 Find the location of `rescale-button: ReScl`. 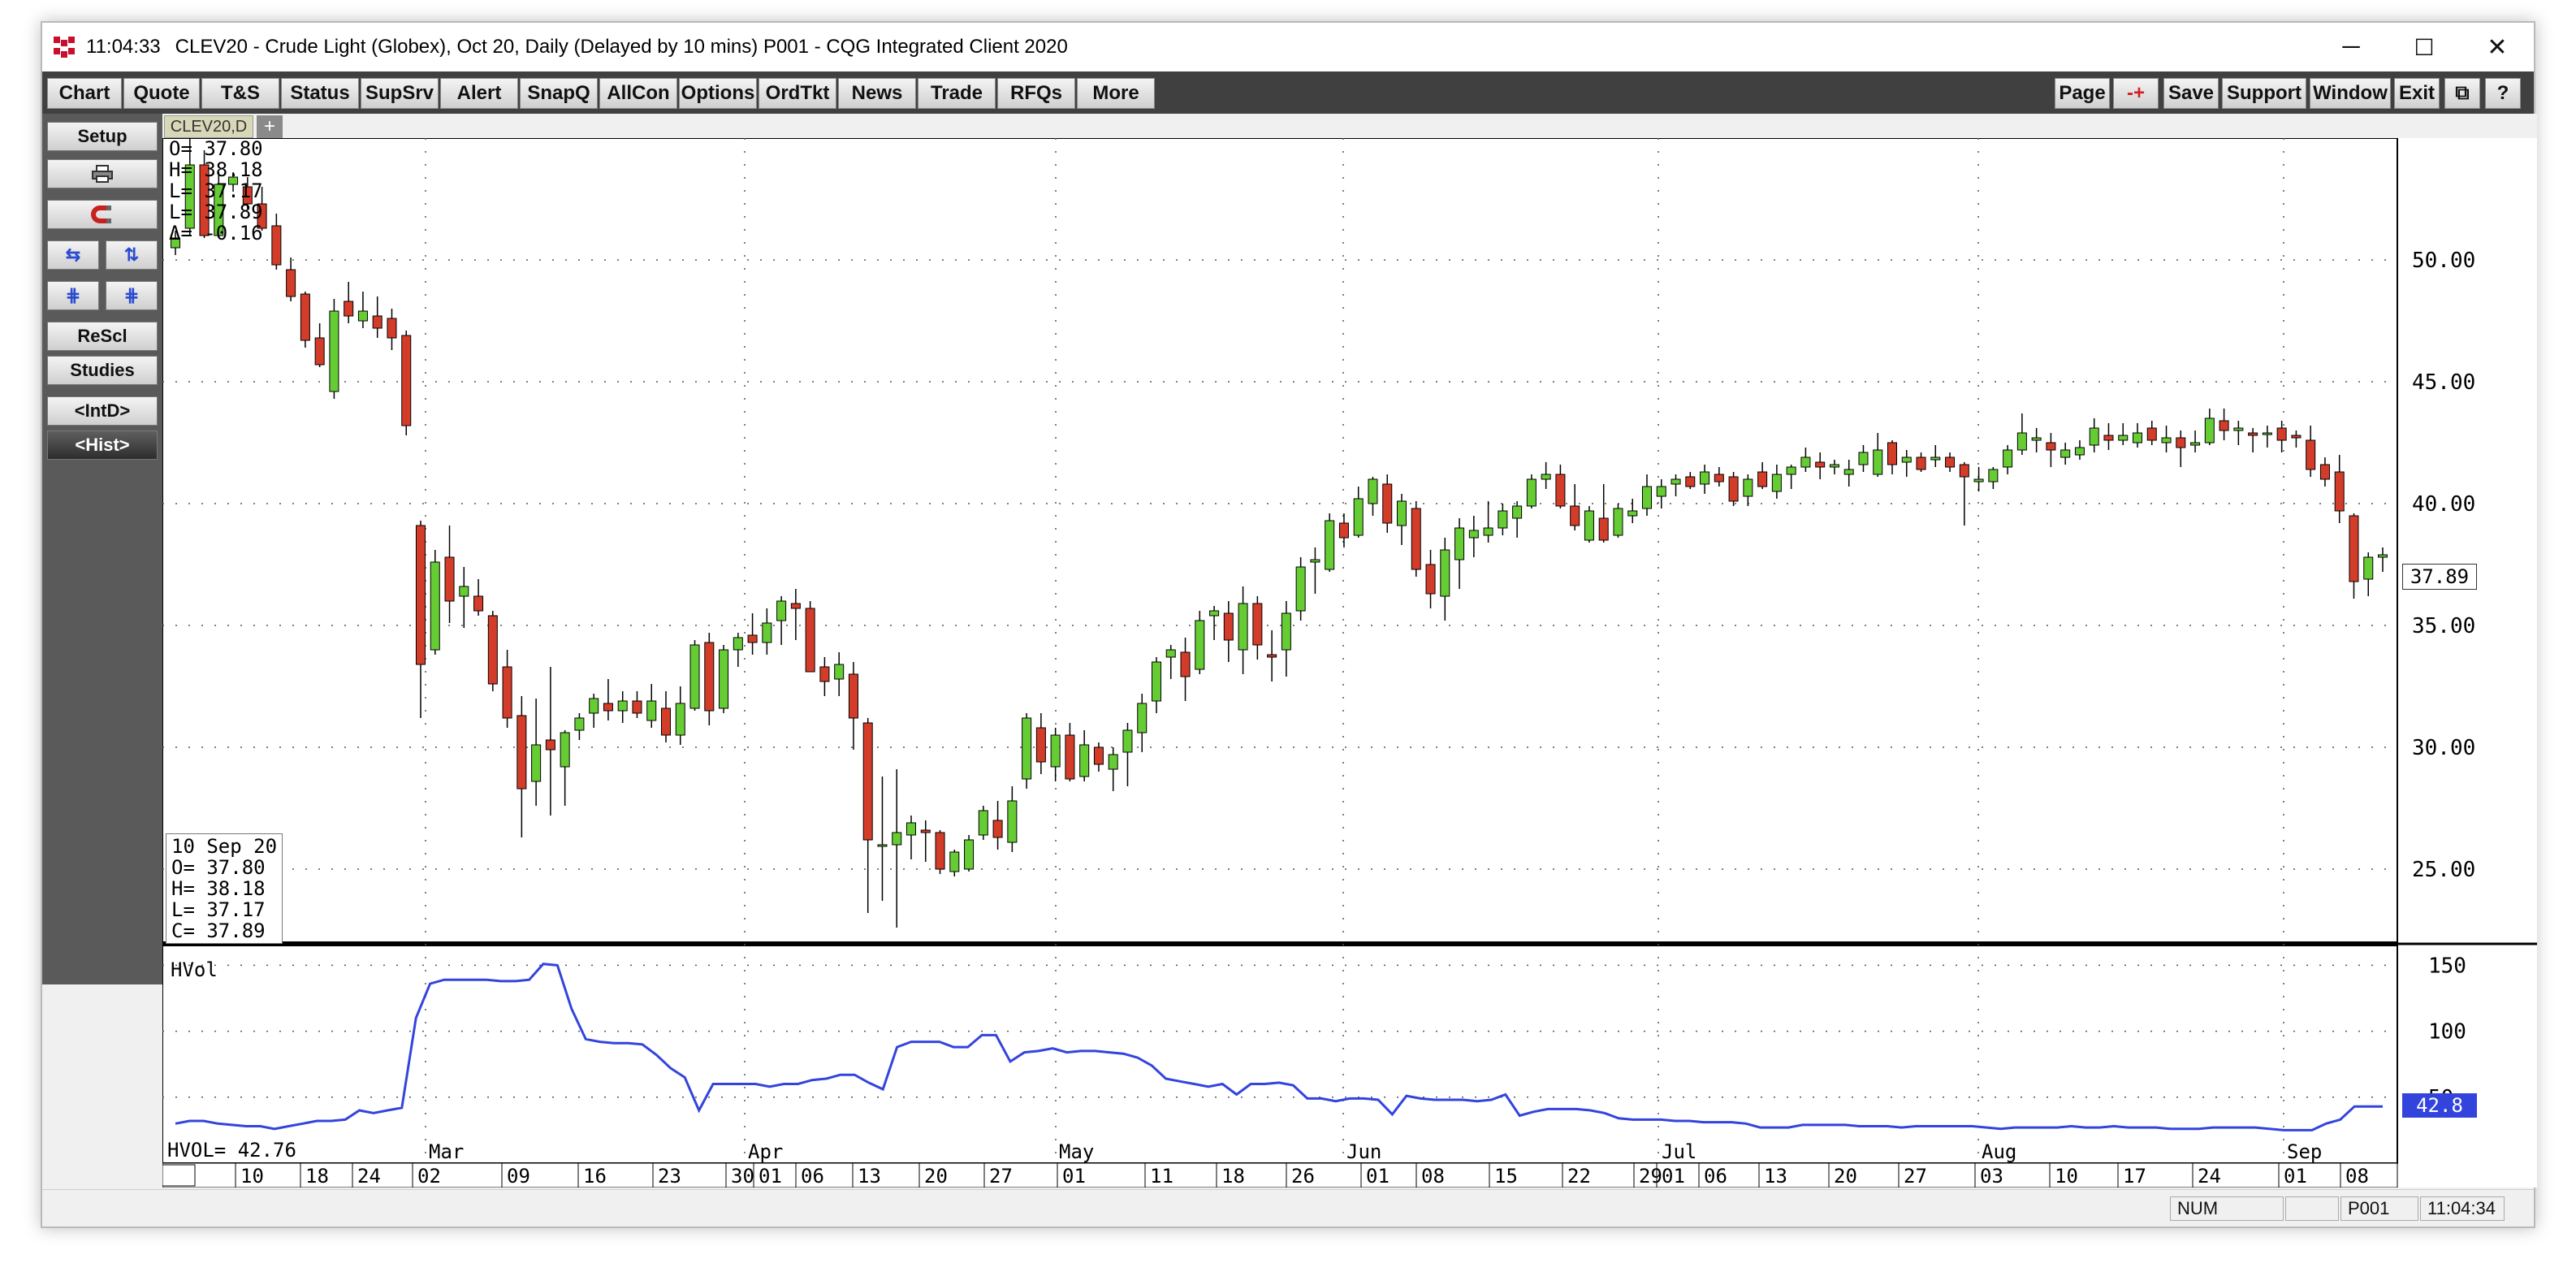

rescale-button: ReScl is located at coordinates (102, 336).